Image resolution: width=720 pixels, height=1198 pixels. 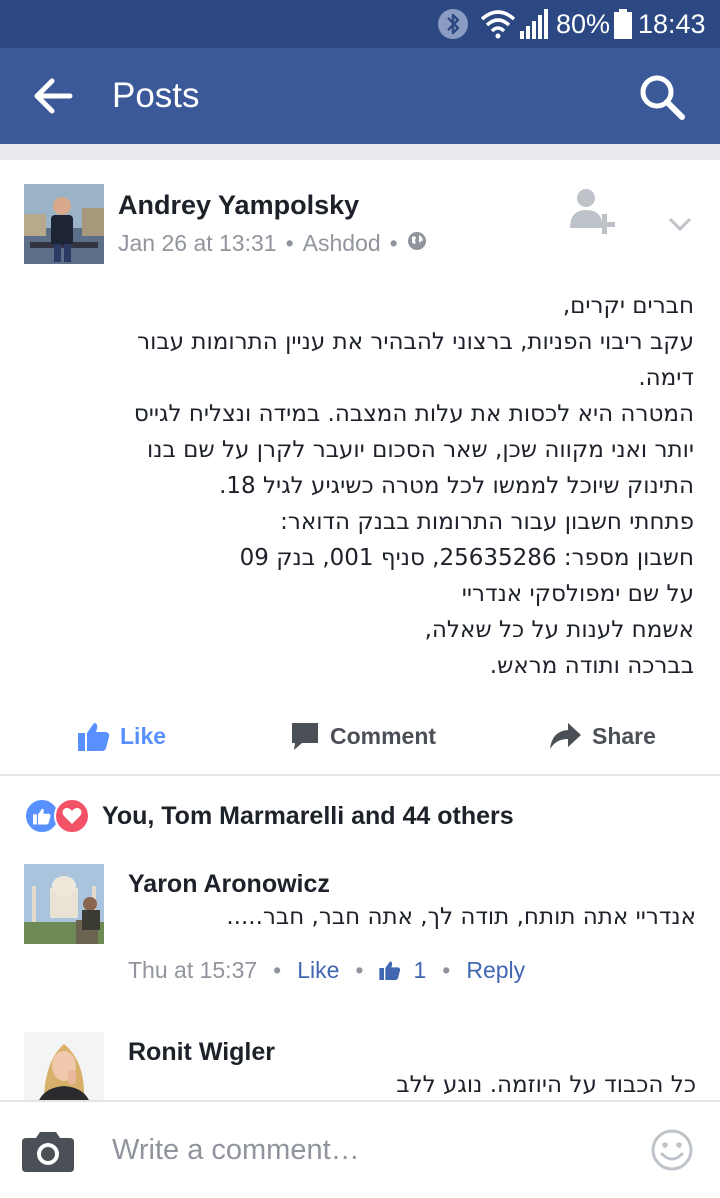 I want to click on share-button: Share, so click(x=602, y=736).